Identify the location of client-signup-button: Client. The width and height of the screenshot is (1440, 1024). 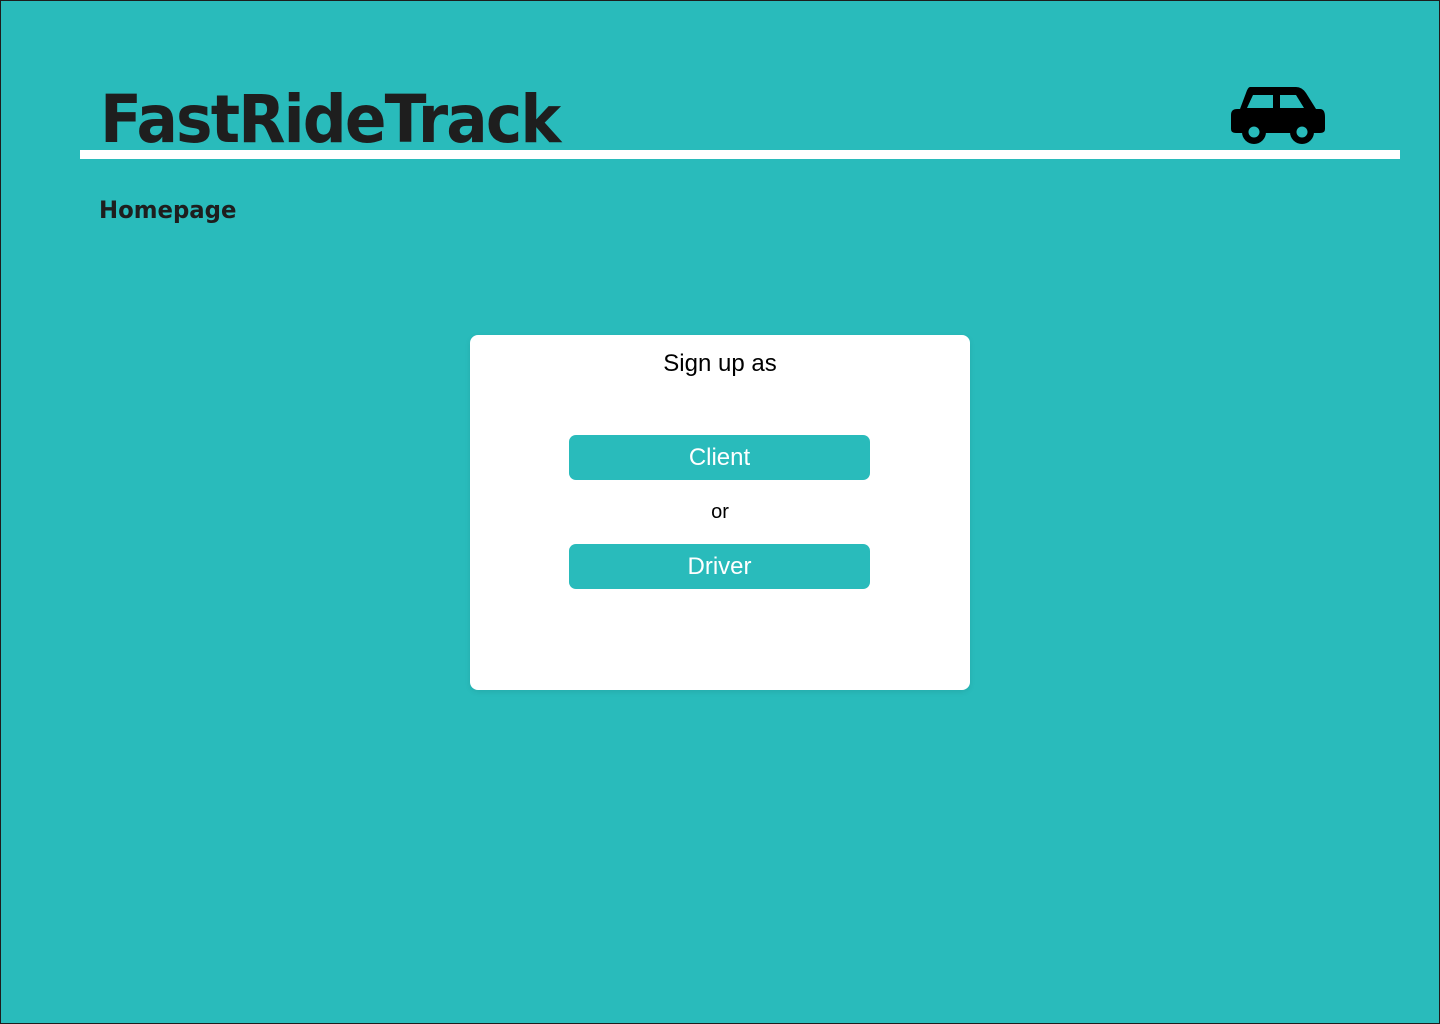
(719, 457).